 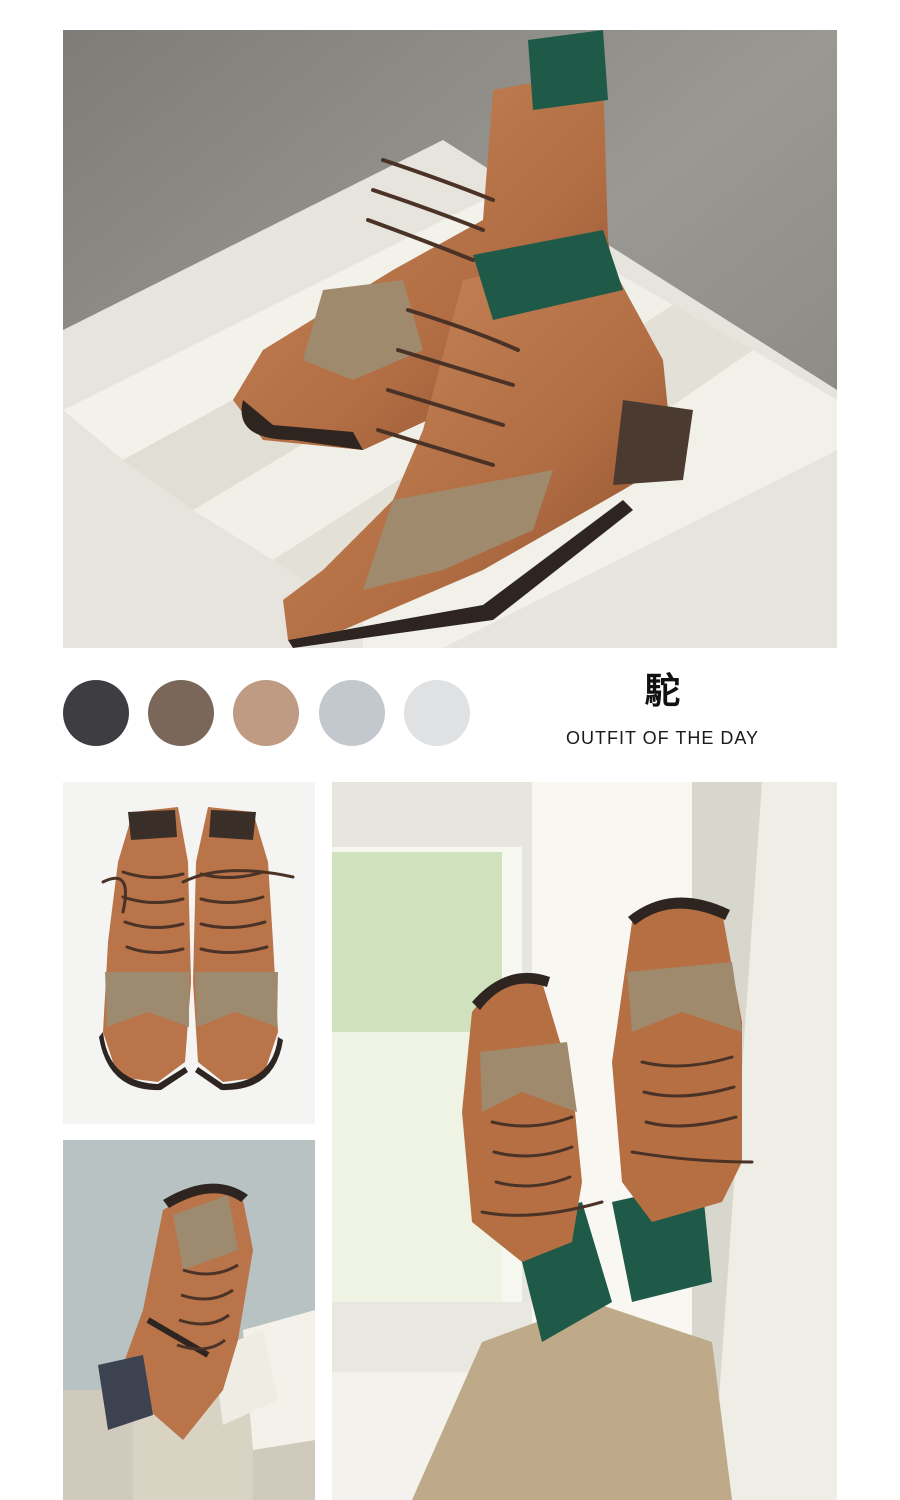 What do you see at coordinates (662, 691) in the screenshot?
I see `title-character: 駝` at bounding box center [662, 691].